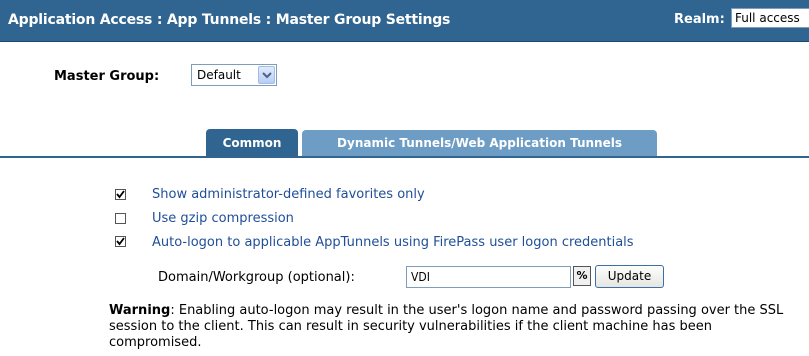 This screenshot has width=809, height=356. What do you see at coordinates (479, 143) in the screenshot?
I see `tab-dynamic-tunnels: Dynamic Tunnels/Web Application Tunnels` at bounding box center [479, 143].